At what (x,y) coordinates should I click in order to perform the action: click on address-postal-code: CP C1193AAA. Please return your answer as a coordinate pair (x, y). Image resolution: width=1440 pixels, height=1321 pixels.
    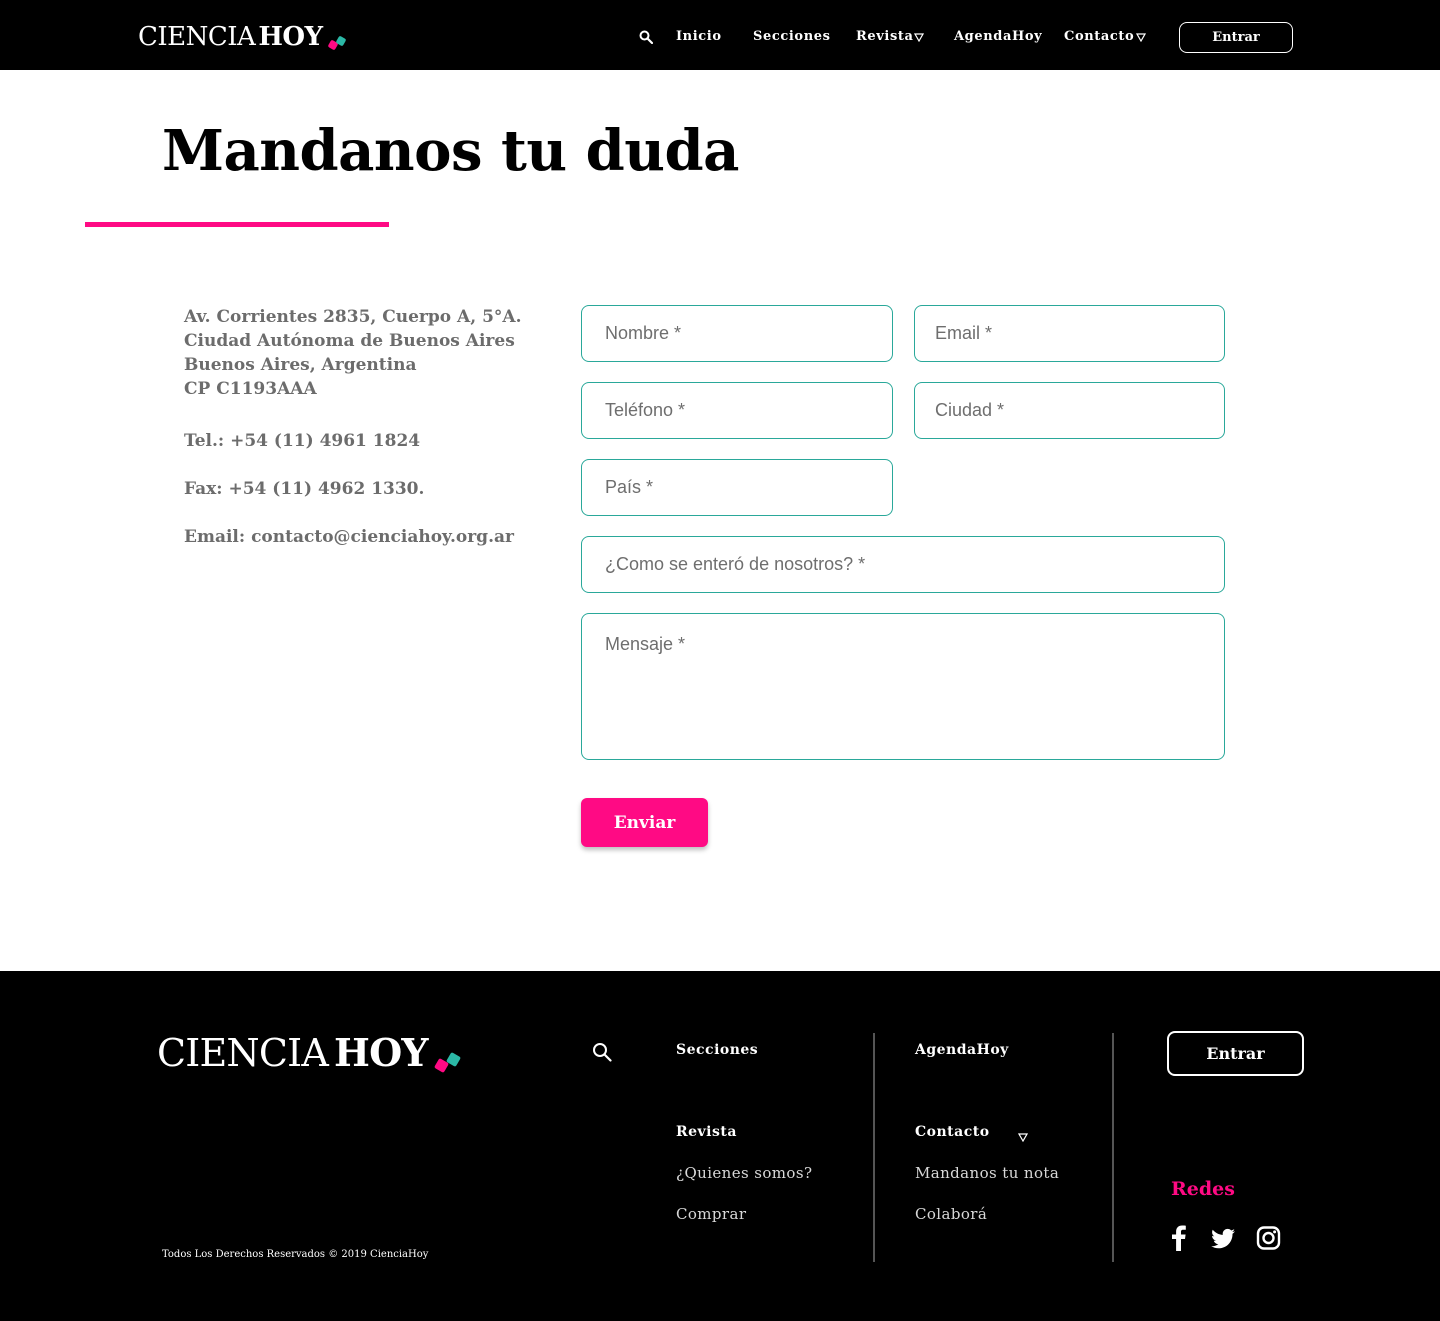
    Looking at the image, I should click on (250, 389).